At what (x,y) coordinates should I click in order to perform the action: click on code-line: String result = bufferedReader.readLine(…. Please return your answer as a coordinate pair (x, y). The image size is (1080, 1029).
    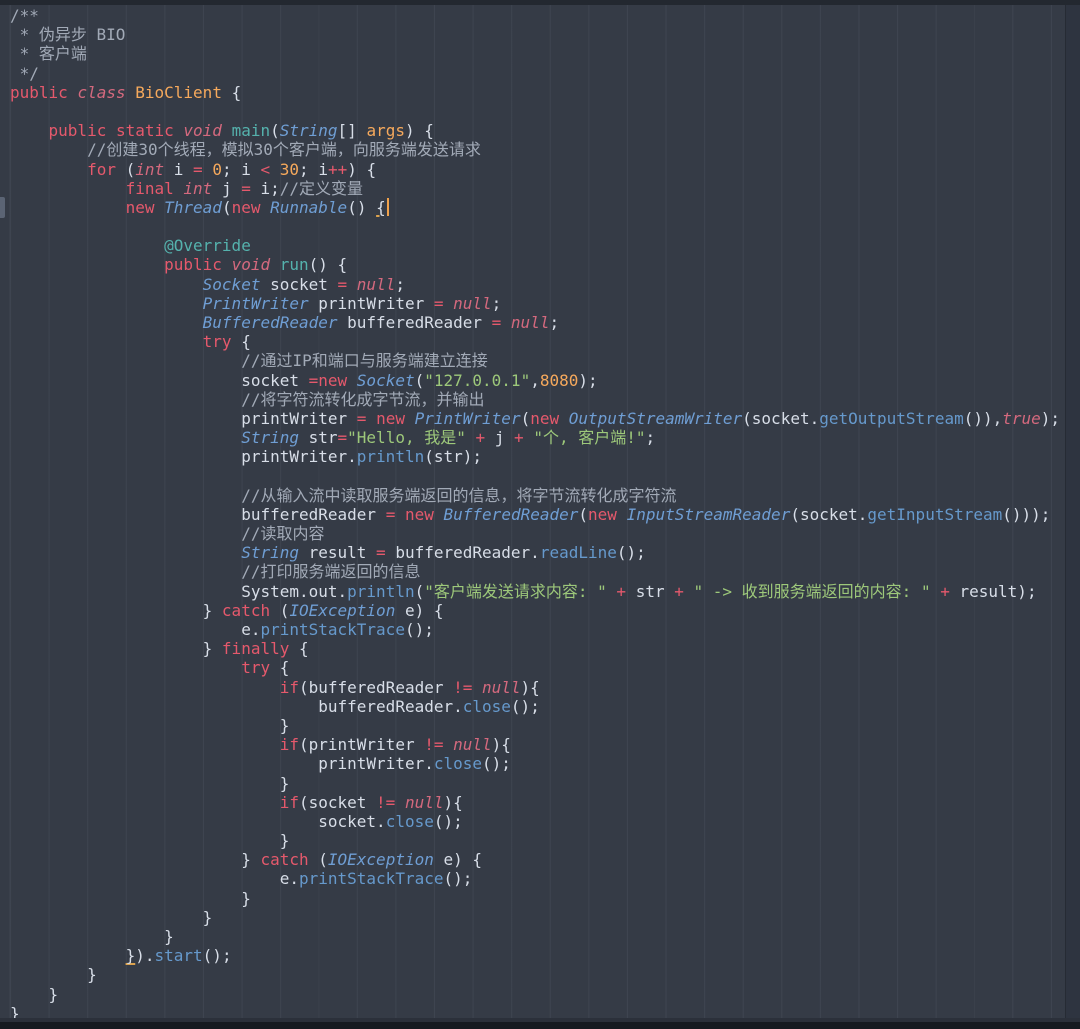
    Looking at the image, I should click on (545, 552).